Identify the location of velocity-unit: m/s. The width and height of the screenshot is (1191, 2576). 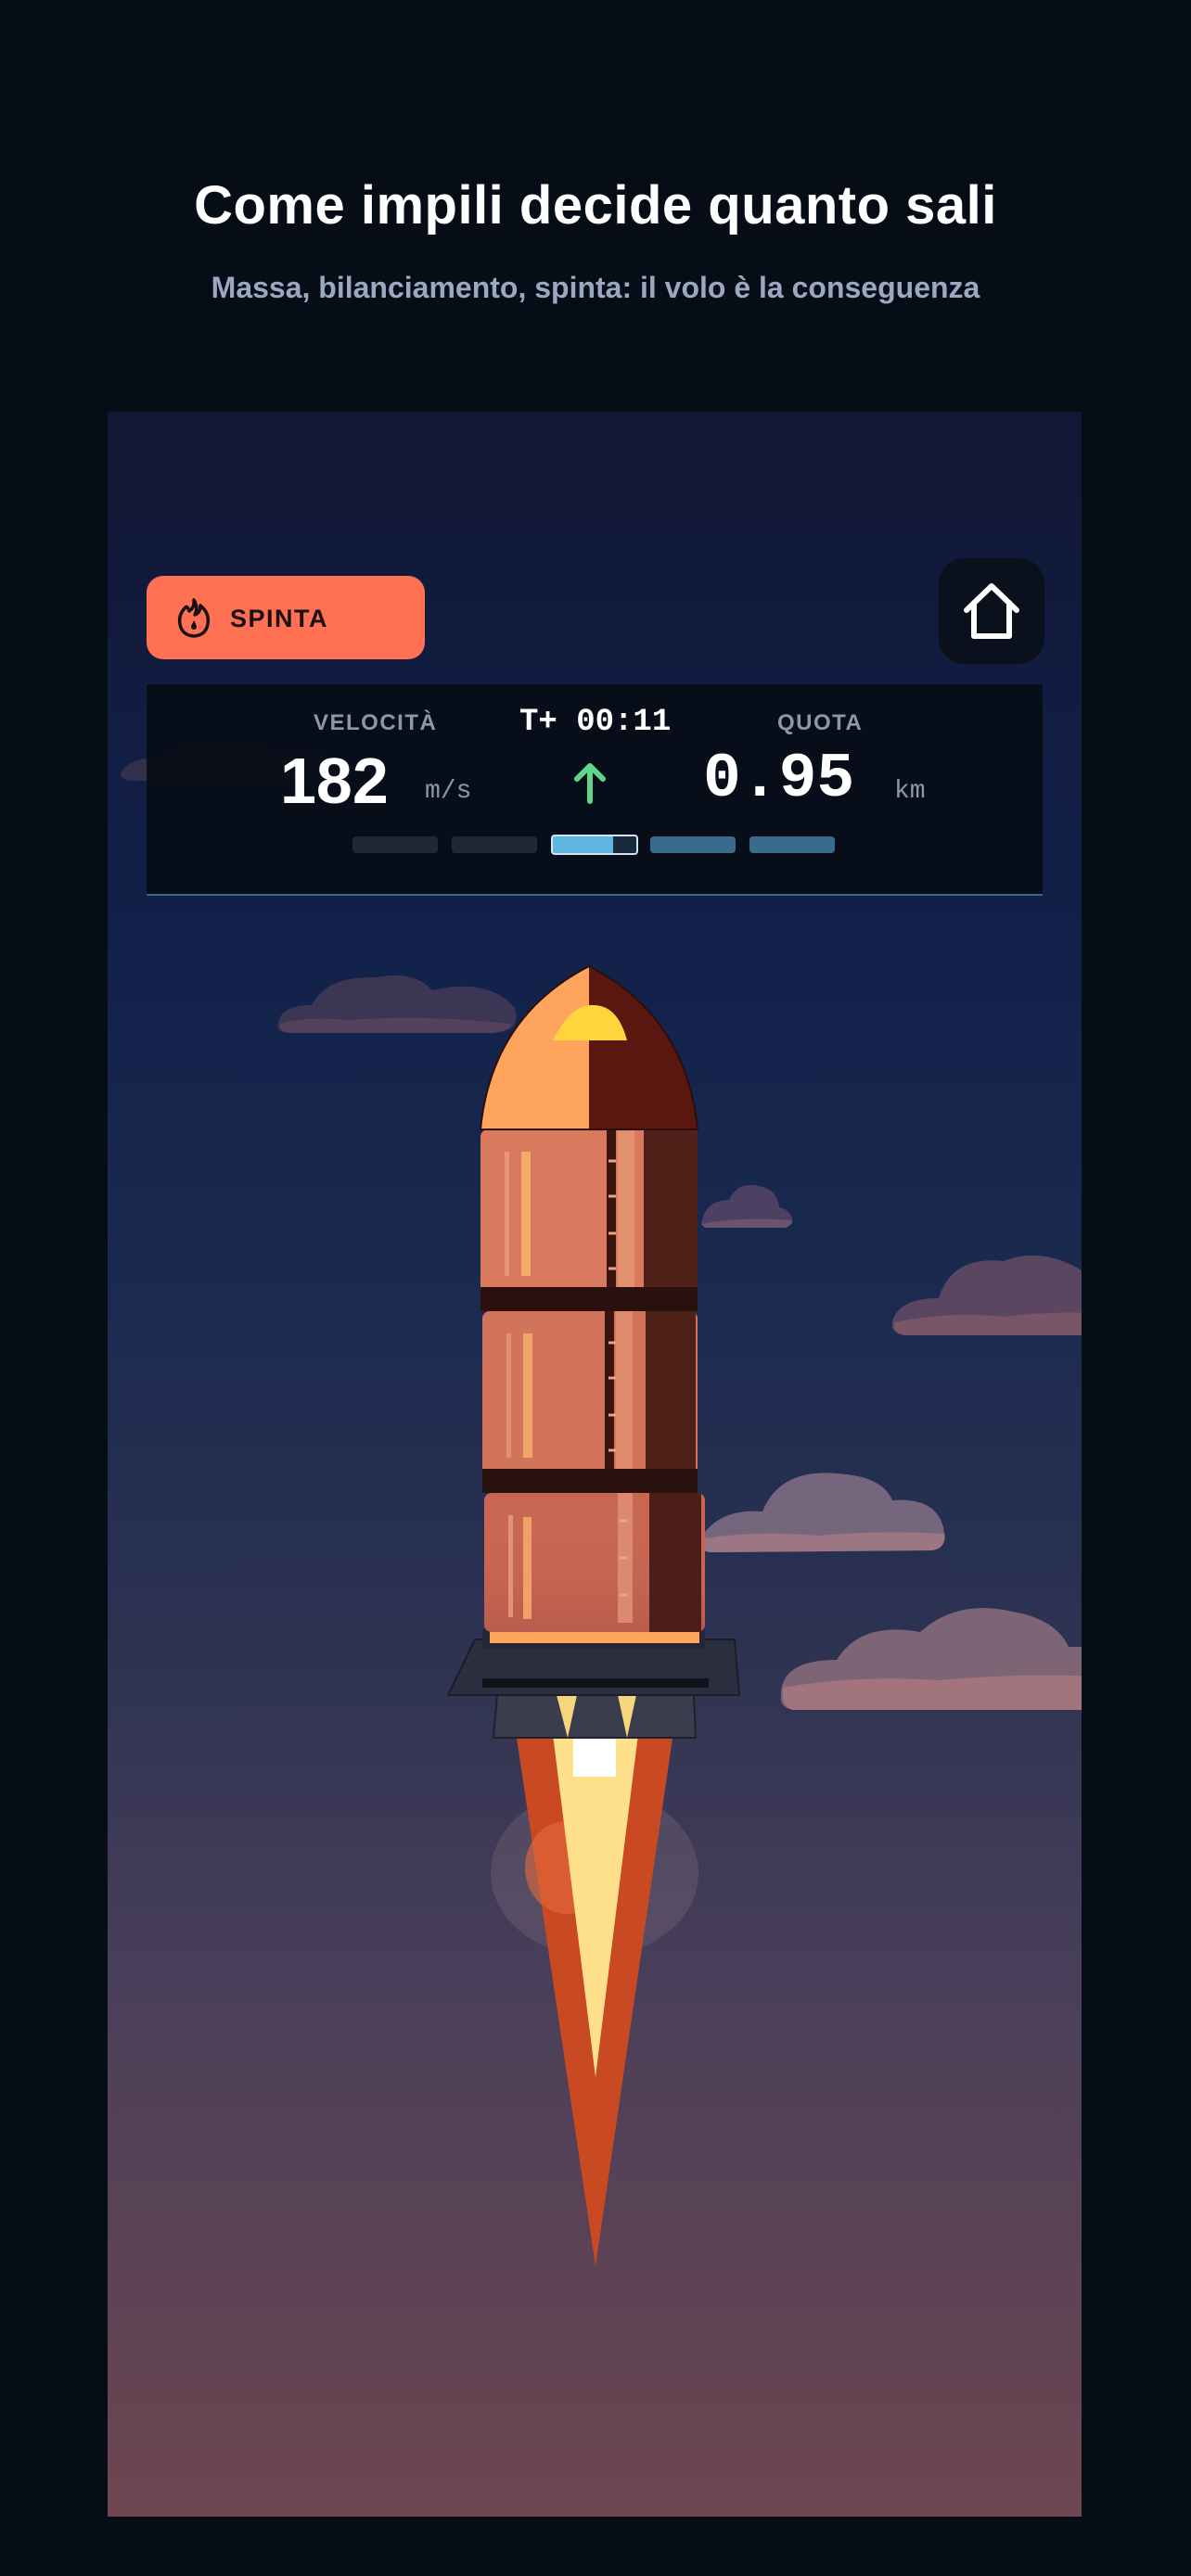
(449, 792).